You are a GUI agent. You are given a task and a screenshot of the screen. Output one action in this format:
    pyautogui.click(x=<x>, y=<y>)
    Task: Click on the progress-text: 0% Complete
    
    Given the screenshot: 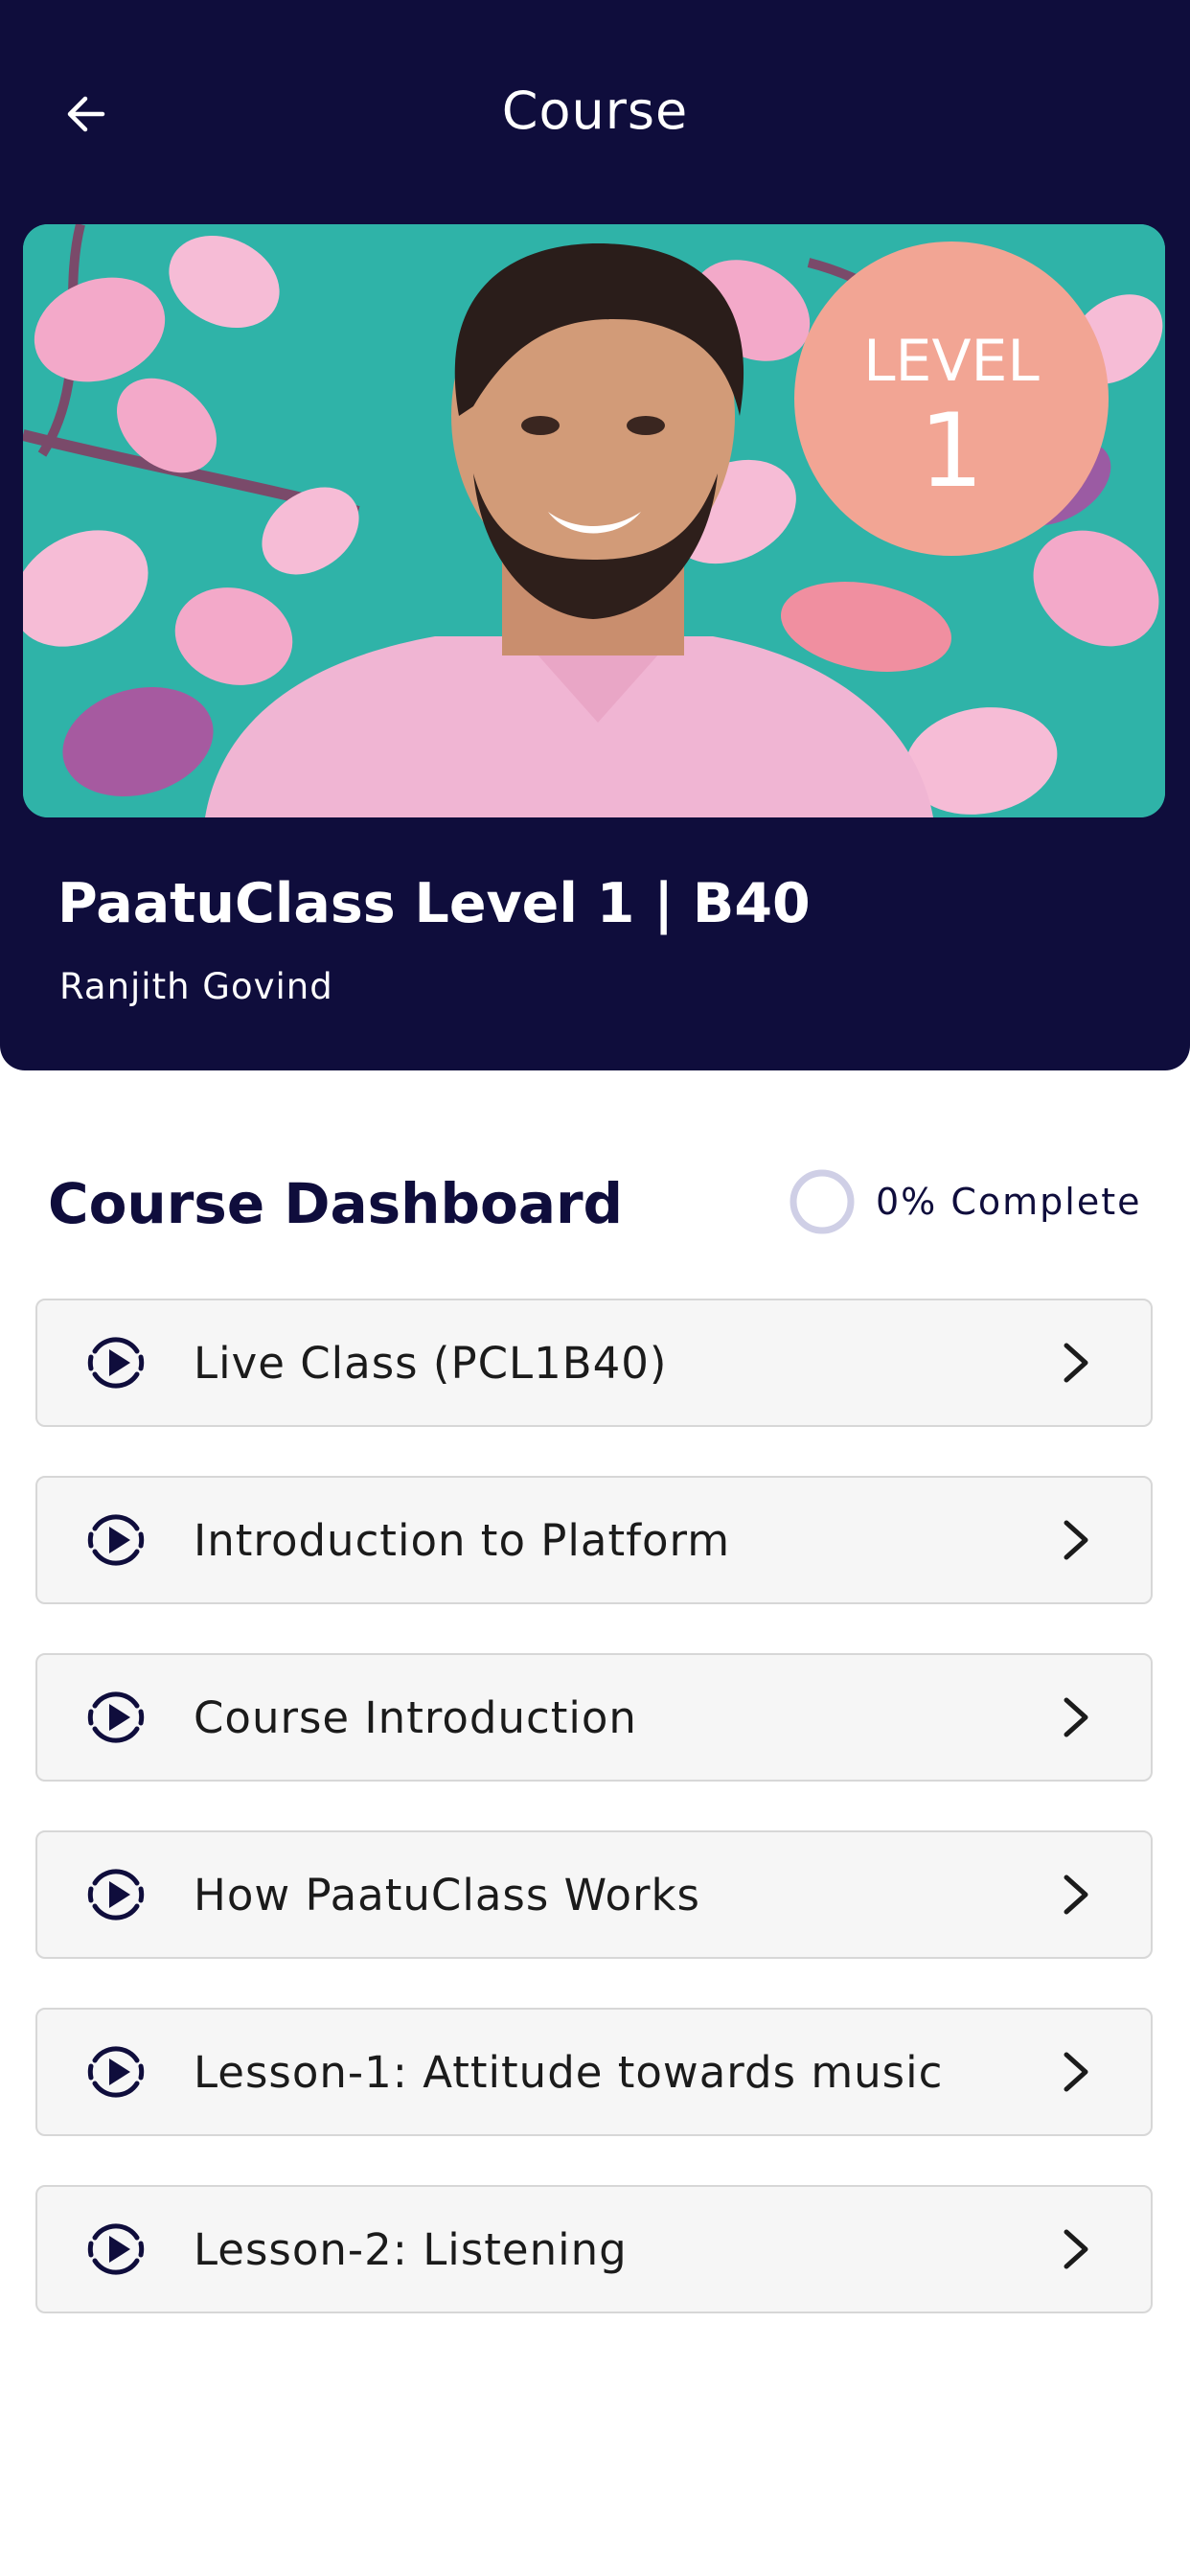 What is the action you would take?
    pyautogui.click(x=1009, y=1202)
    